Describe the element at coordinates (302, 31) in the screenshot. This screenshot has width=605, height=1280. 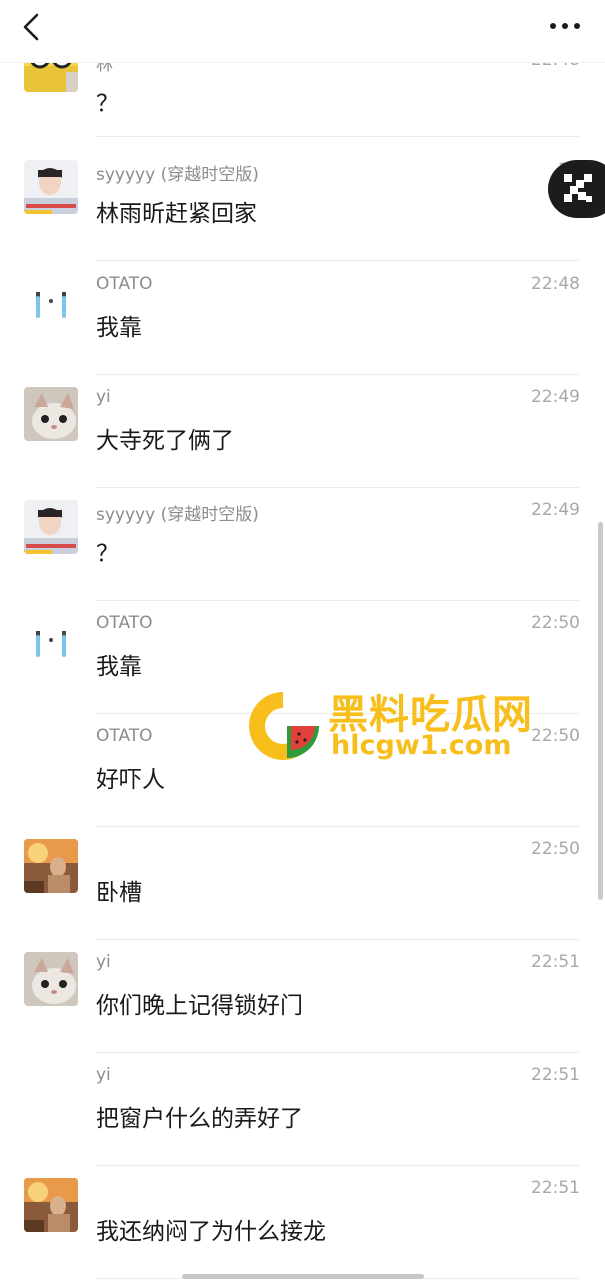
I see `top-nav-bar` at that location.